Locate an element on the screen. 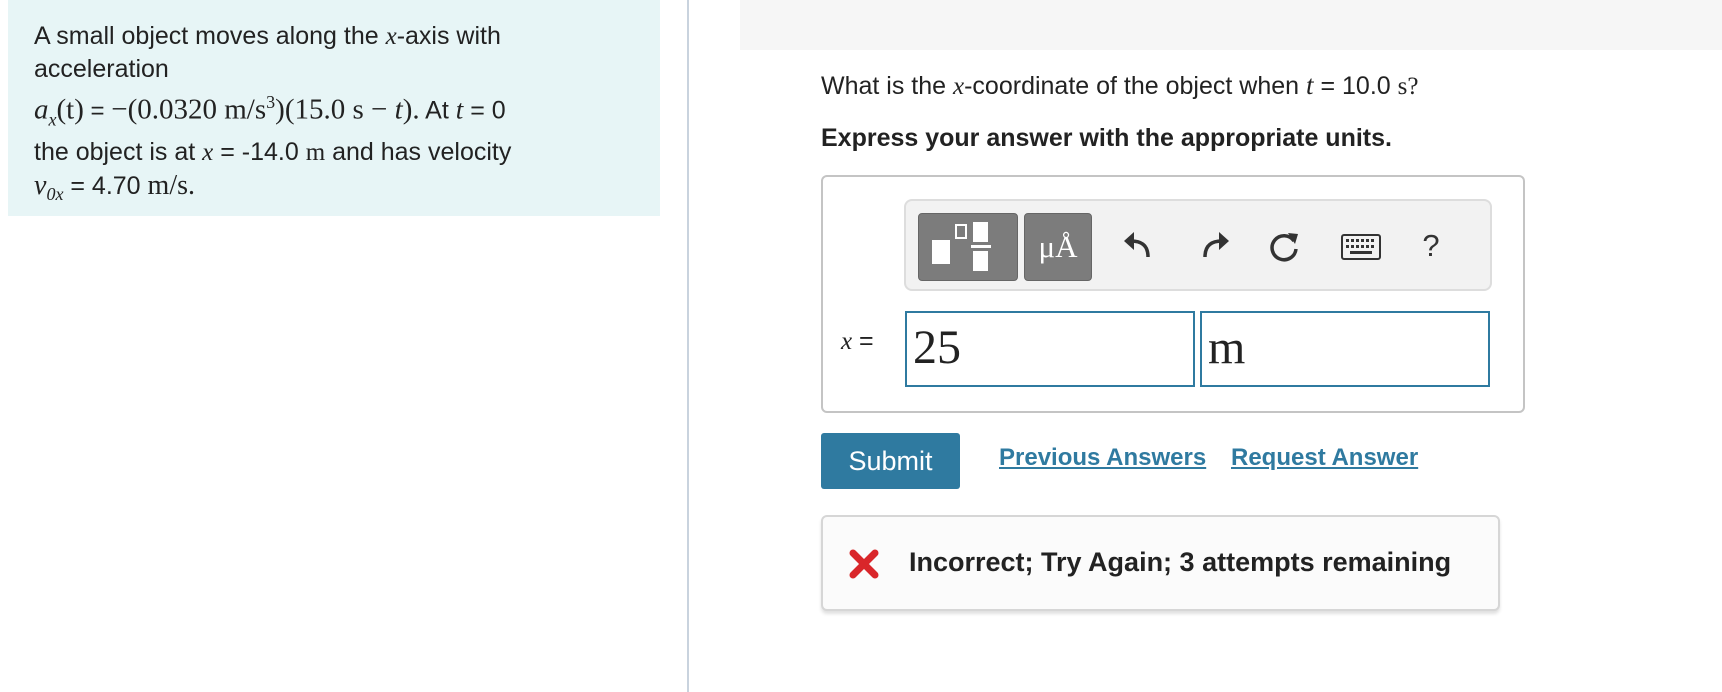 The width and height of the screenshot is (1722, 692). problem-line-5: v0x = 4.70 m/s. is located at coordinates (334, 190).